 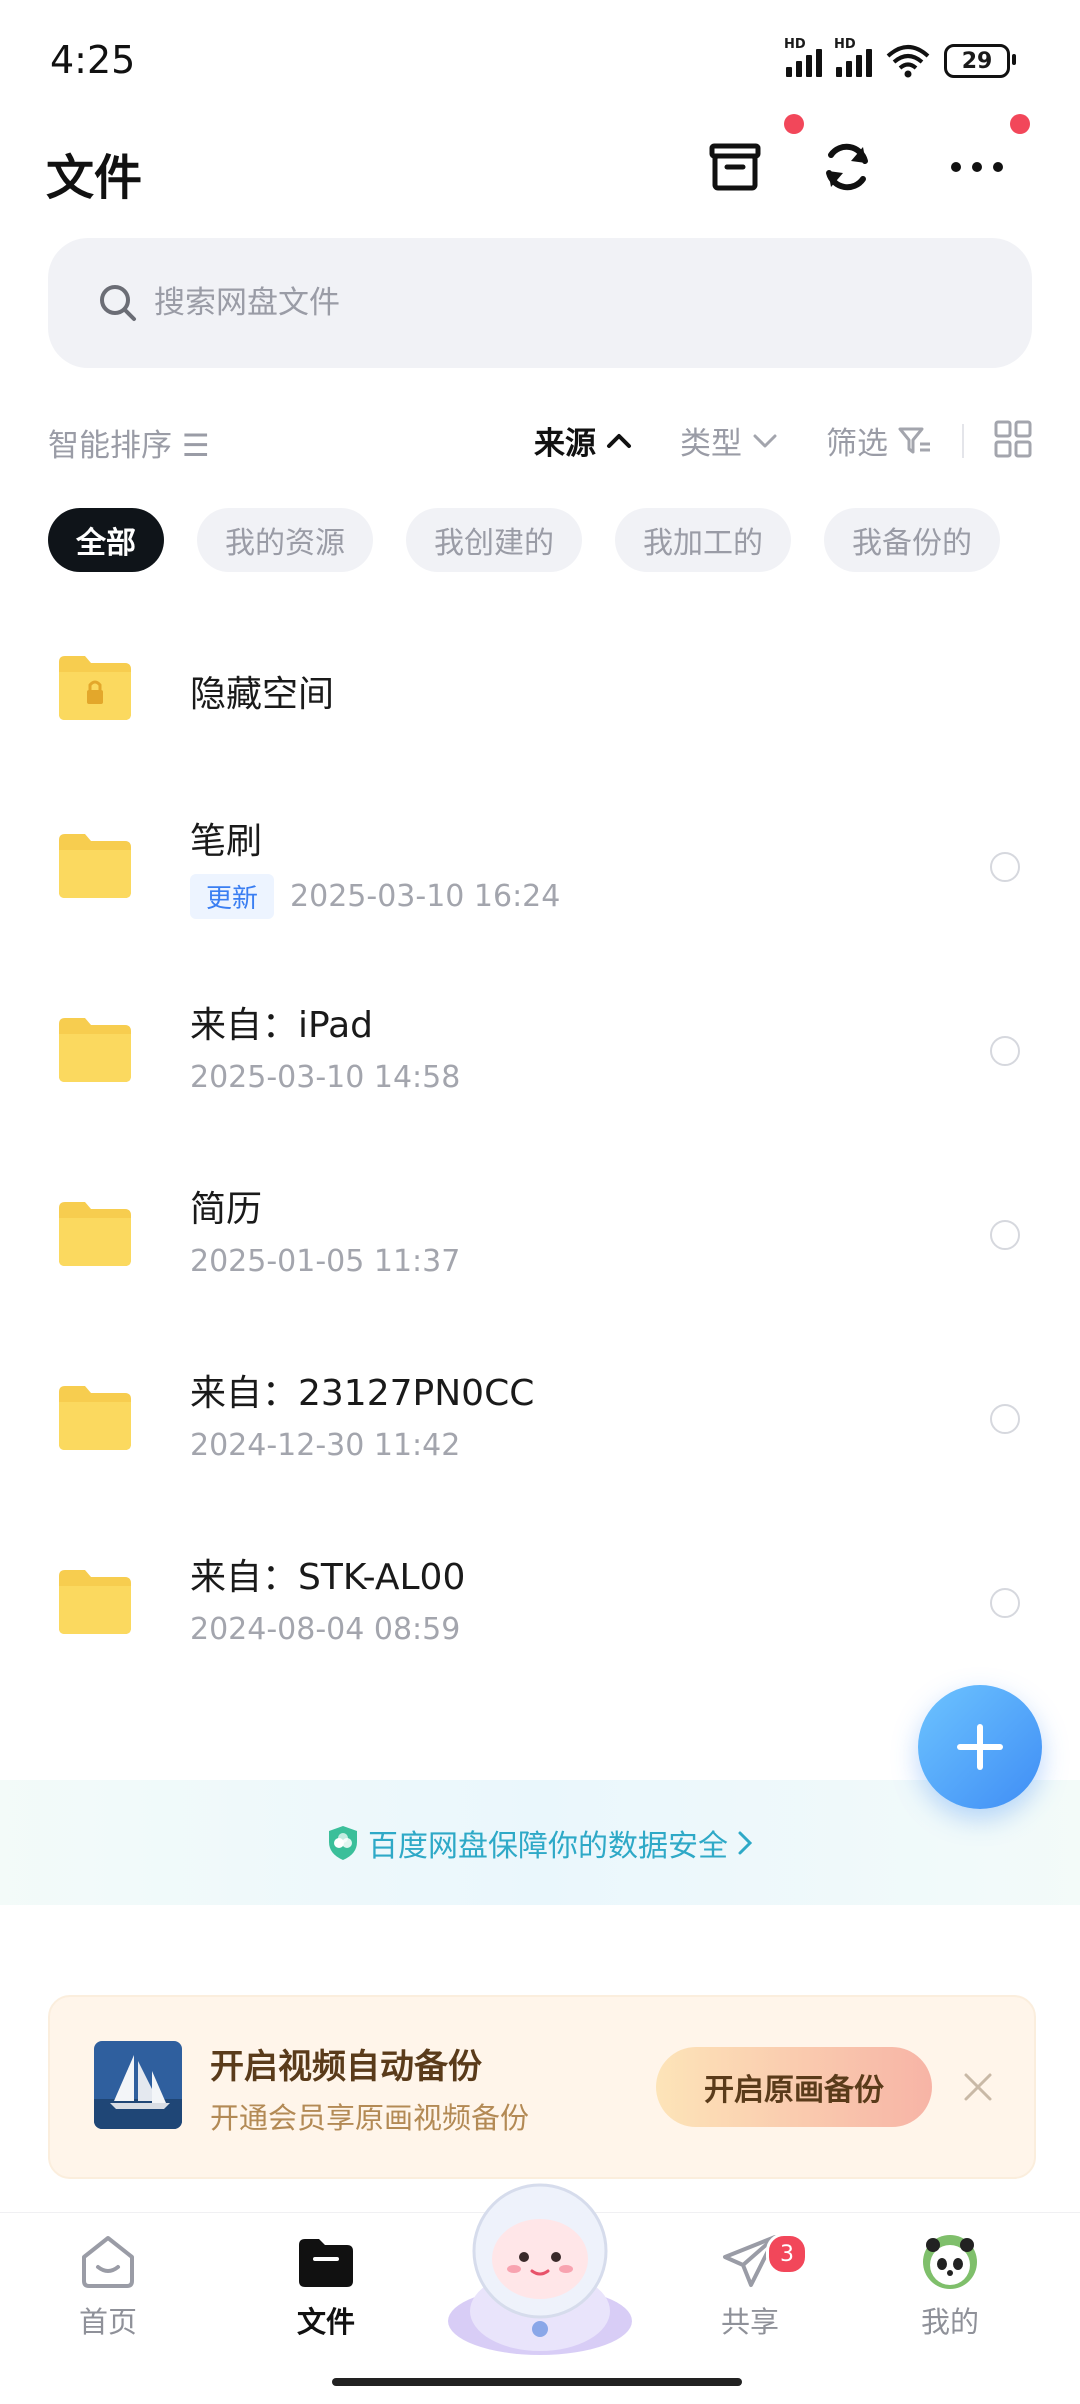 What do you see at coordinates (565, 444) in the screenshot?
I see `source-filter-label: 来源` at bounding box center [565, 444].